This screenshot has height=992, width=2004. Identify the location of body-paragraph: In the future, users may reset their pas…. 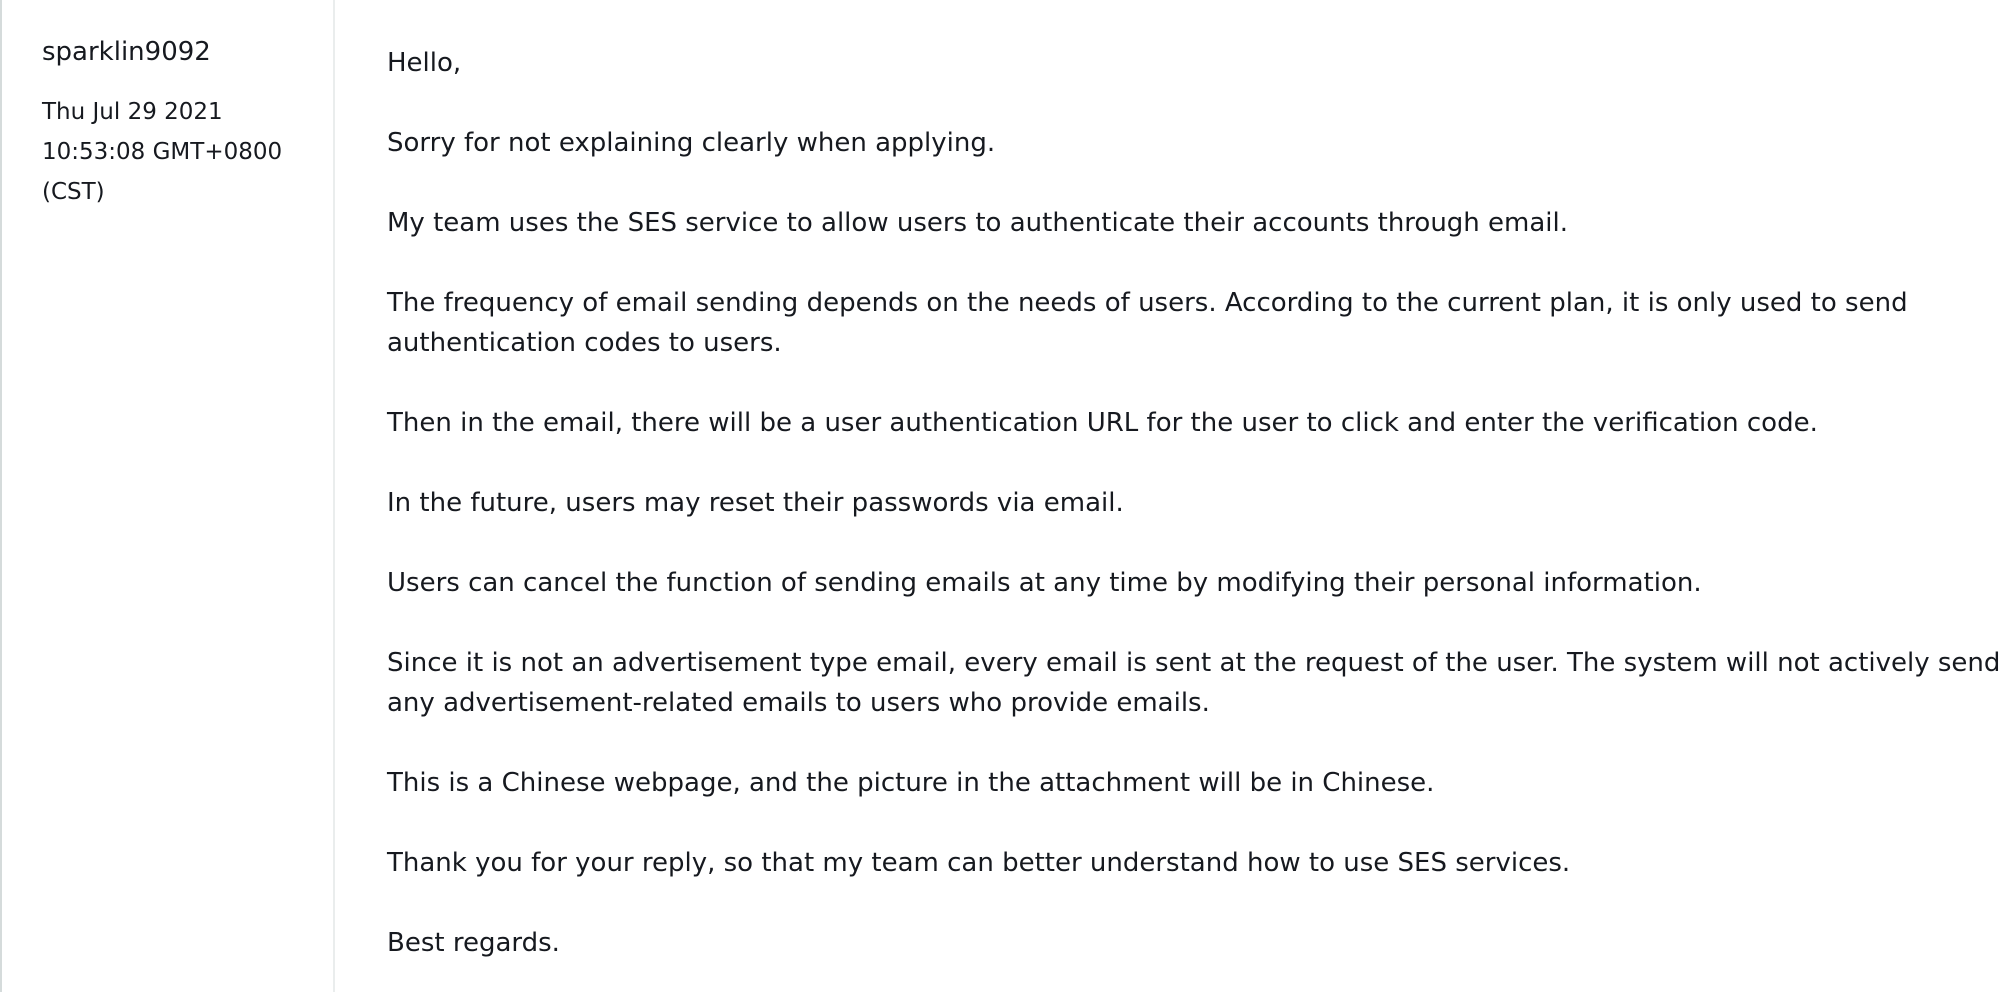
(755, 503).